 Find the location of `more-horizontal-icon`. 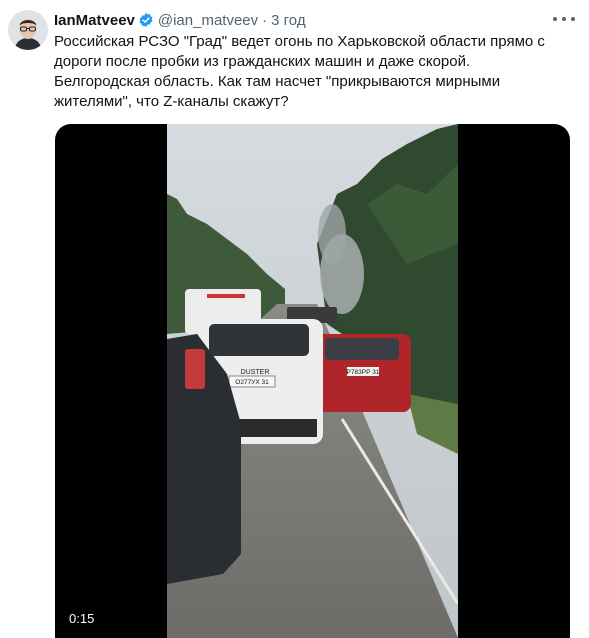

more-horizontal-icon is located at coordinates (564, 19).